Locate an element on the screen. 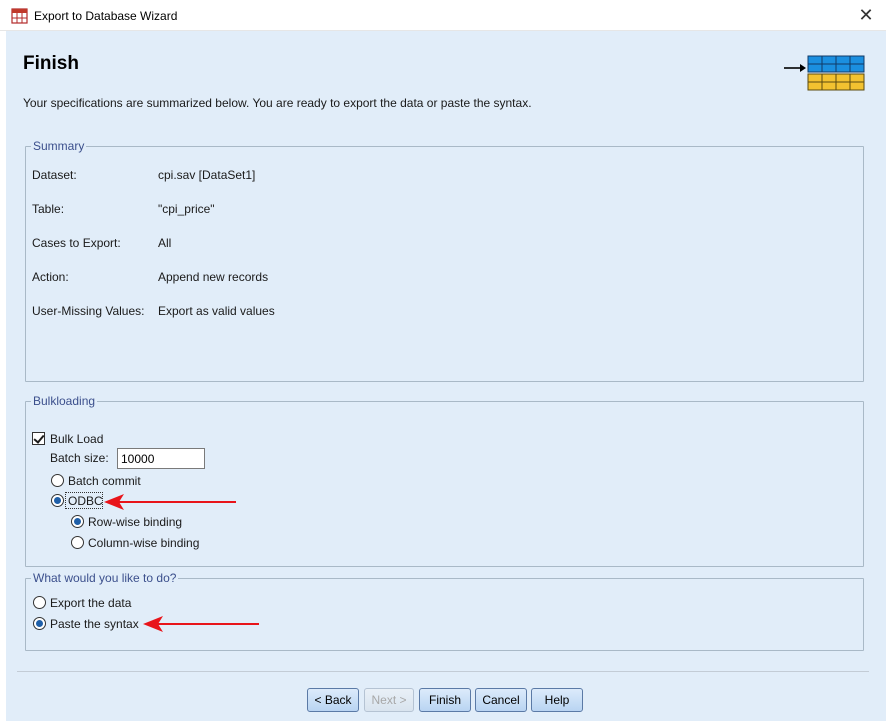 The height and width of the screenshot is (721, 886). finish-button: Finish is located at coordinates (445, 700).